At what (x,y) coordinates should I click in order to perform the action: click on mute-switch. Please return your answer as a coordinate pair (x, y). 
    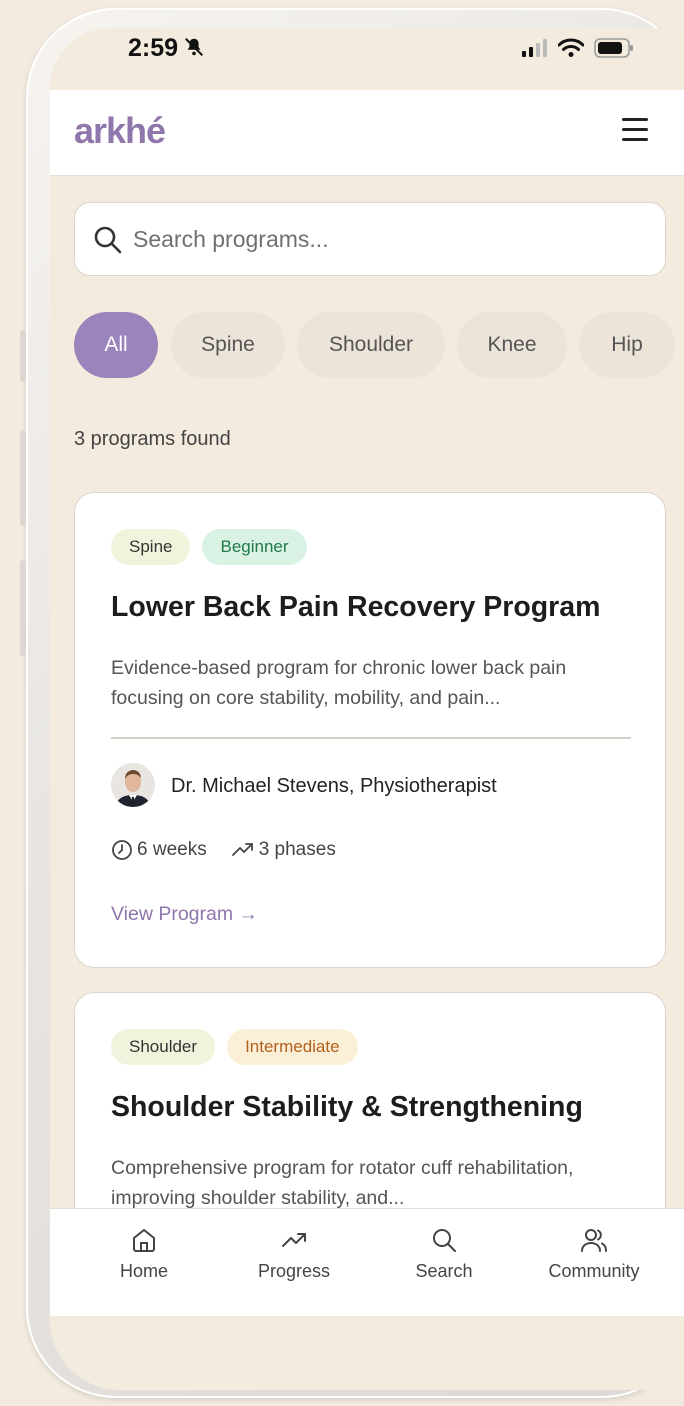
    Looking at the image, I should click on (23, 356).